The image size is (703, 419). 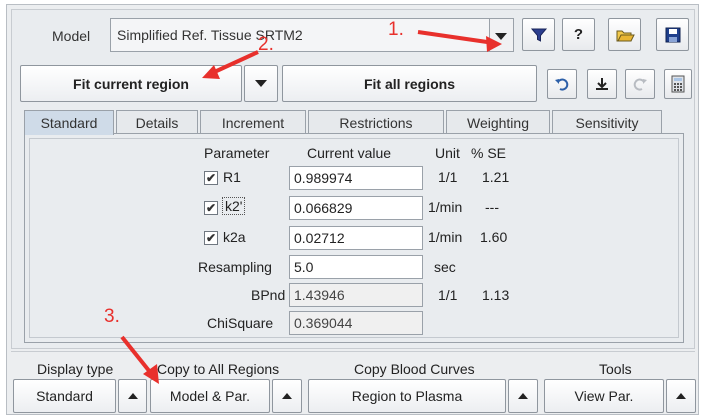 What do you see at coordinates (69, 122) in the screenshot?
I see `tab-standard: Standard` at bounding box center [69, 122].